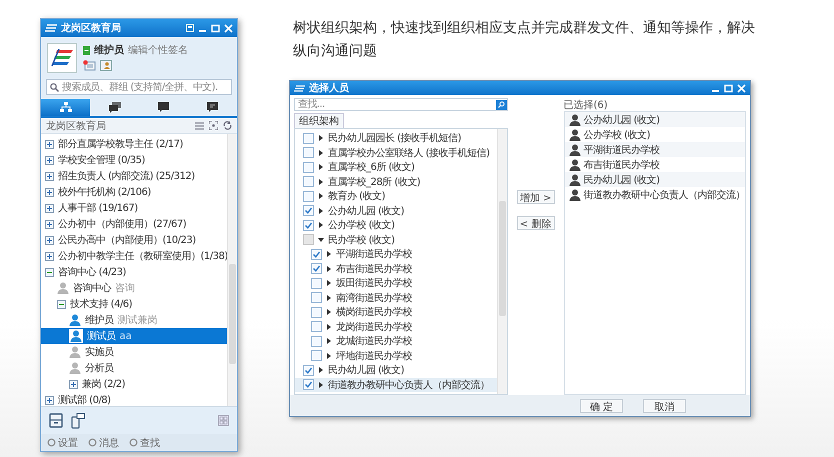 This screenshot has width=834, height=457. What do you see at coordinates (134, 336) in the screenshot?
I see `contact-row: 测试员 aa` at bounding box center [134, 336].